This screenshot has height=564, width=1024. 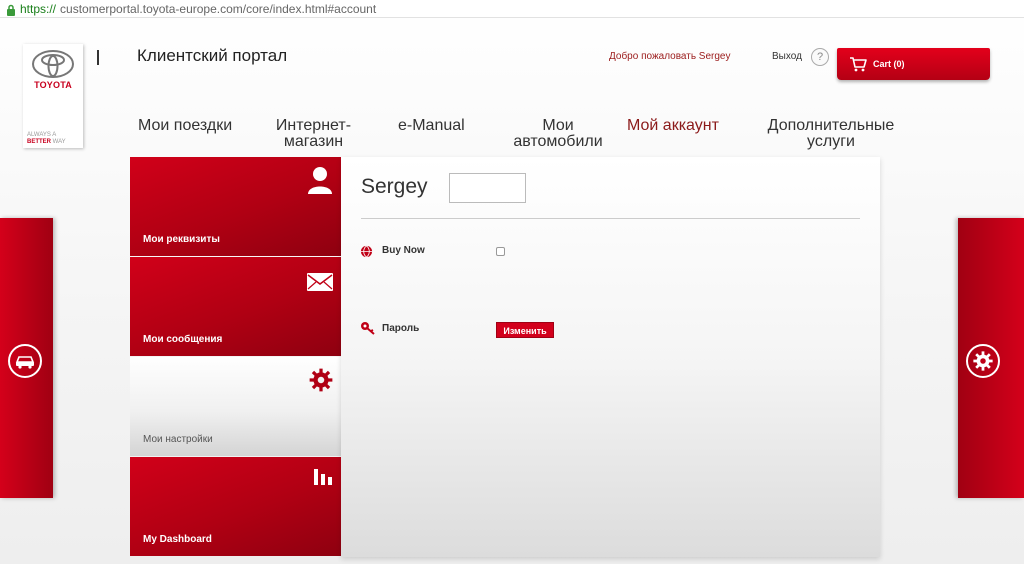 What do you see at coordinates (183, 339) in the screenshot?
I see `tile-label: Мои сообщения` at bounding box center [183, 339].